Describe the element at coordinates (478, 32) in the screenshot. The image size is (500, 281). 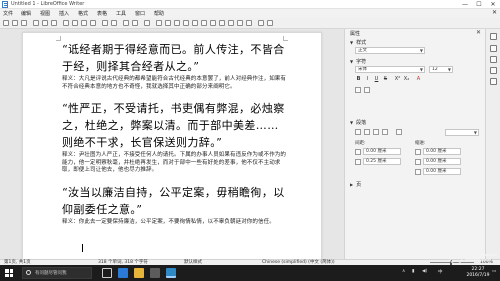
I see `sidebar-close-button: ✕` at that location.